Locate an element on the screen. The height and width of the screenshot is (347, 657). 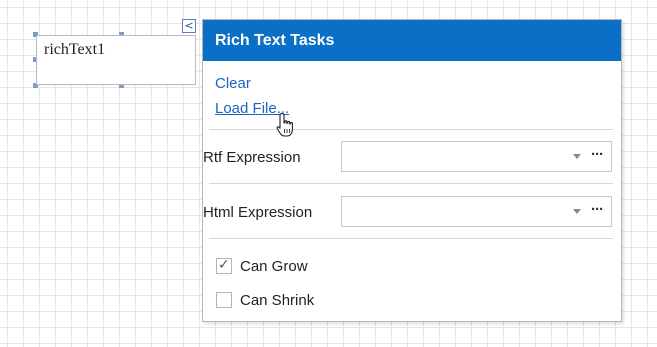
html-expression-combo: ··· is located at coordinates (476, 211).